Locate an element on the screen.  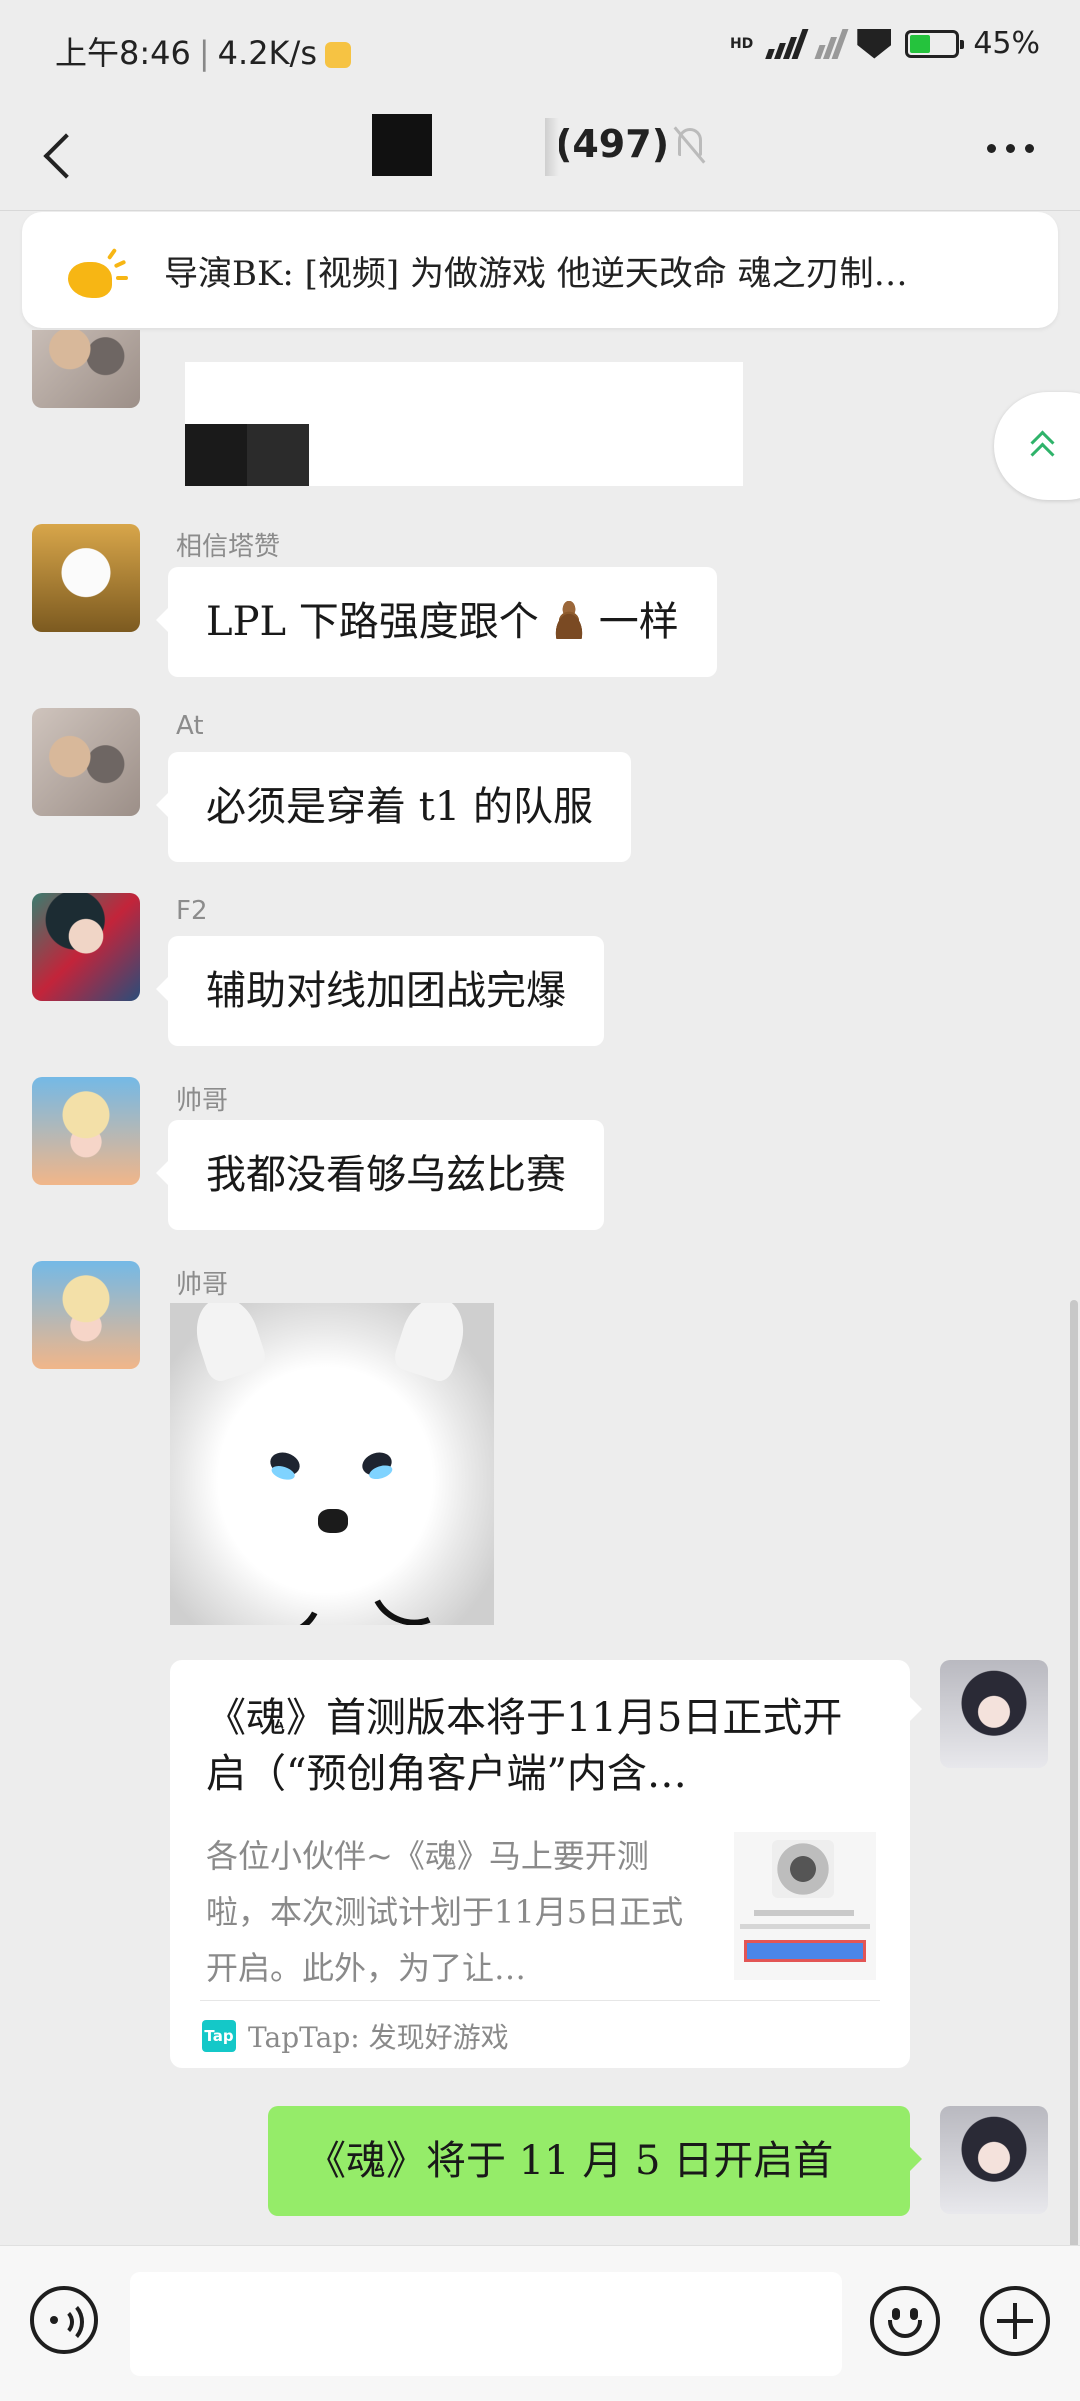
scroll-to-unread-button is located at coordinates (1037, 446).